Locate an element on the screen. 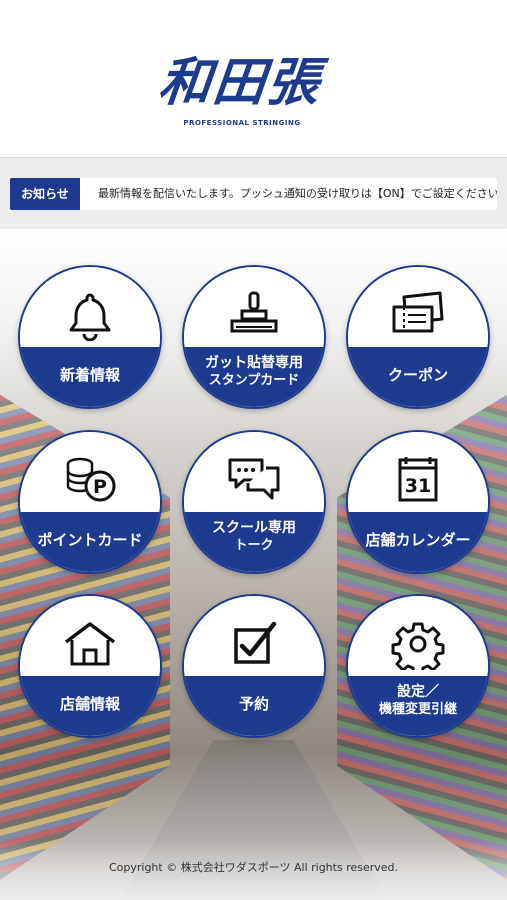  chat-bubbles-icon is located at coordinates (254, 479).